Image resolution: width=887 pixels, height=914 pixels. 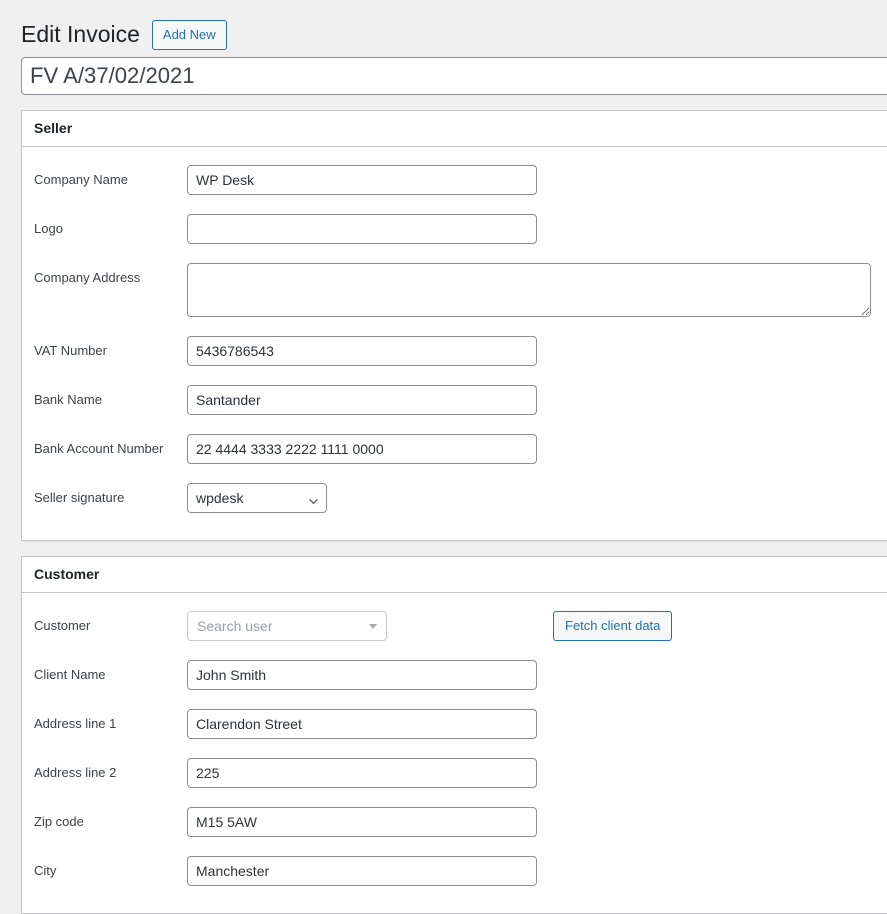 What do you see at coordinates (45, 870) in the screenshot?
I see `label-city: City` at bounding box center [45, 870].